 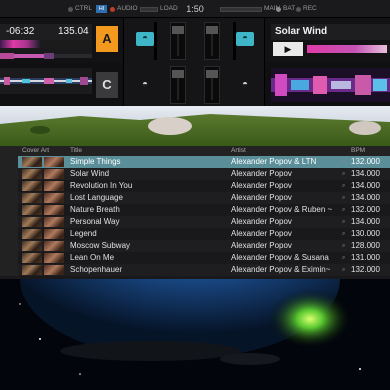 What do you see at coordinates (70, 9) in the screenshot?
I see `ctrl-dot-icon` at bounding box center [70, 9].